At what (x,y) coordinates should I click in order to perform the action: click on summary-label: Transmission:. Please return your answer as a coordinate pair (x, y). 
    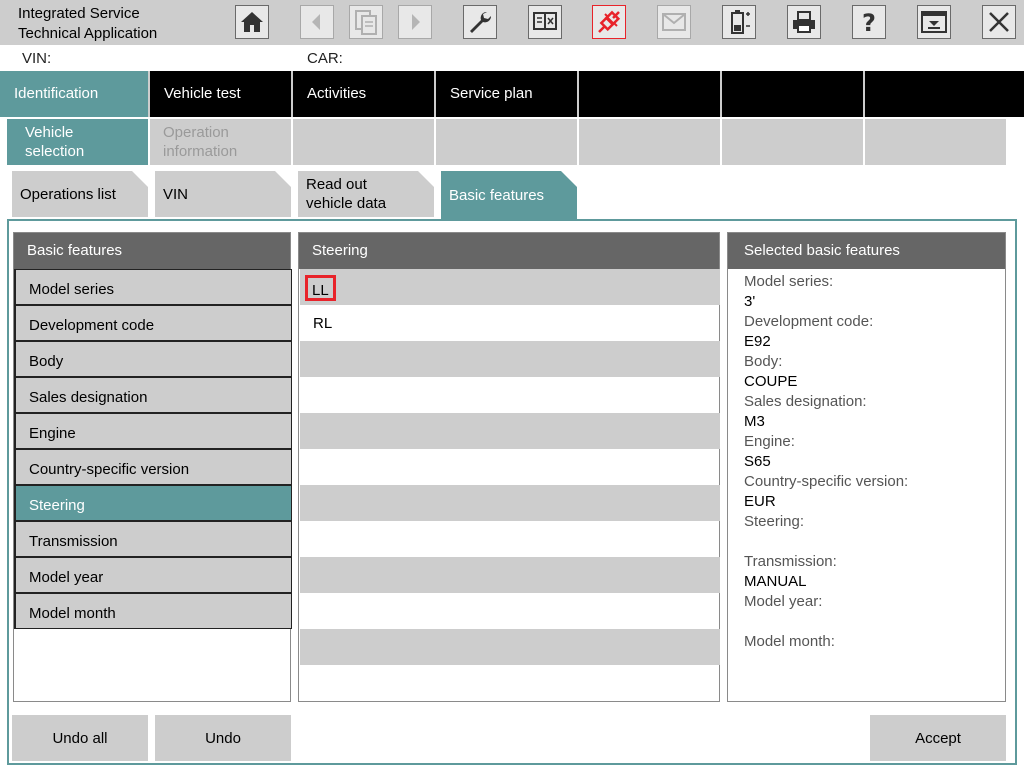
    Looking at the image, I should click on (790, 561).